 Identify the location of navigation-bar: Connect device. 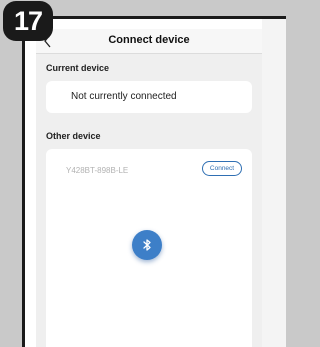
(149, 41).